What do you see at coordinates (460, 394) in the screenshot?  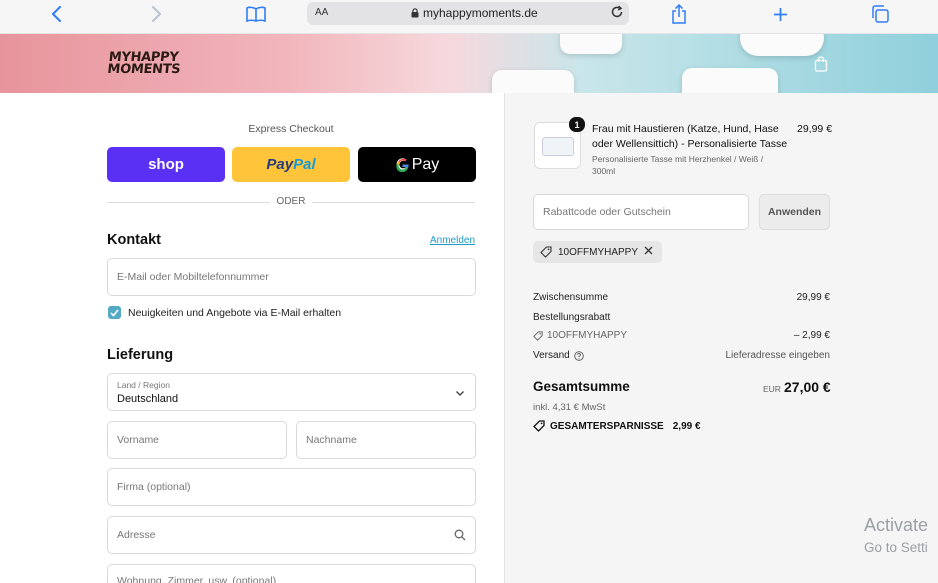 I see `chevron-down-icon` at bounding box center [460, 394].